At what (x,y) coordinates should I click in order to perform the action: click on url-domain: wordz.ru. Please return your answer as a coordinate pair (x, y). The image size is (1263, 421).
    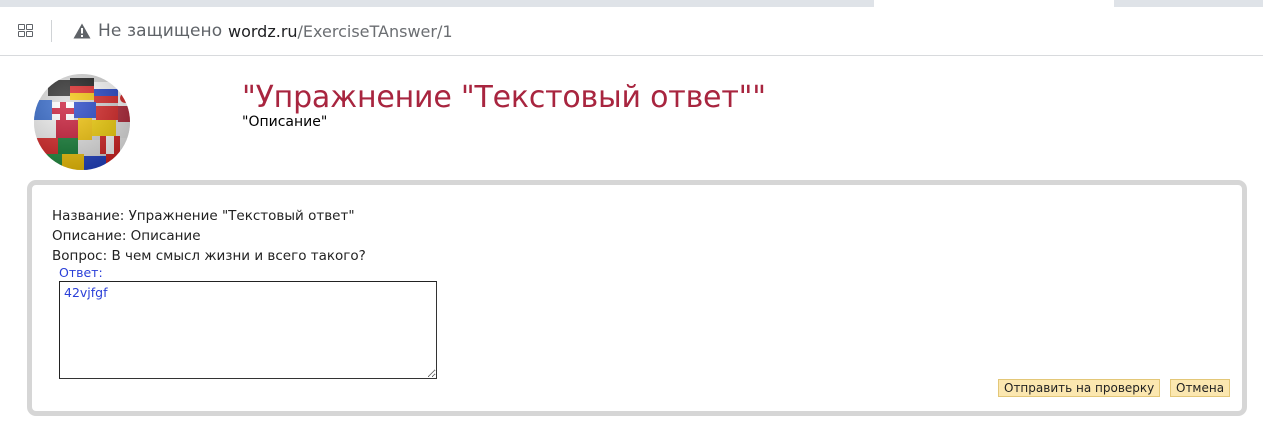
    Looking at the image, I should click on (263, 31).